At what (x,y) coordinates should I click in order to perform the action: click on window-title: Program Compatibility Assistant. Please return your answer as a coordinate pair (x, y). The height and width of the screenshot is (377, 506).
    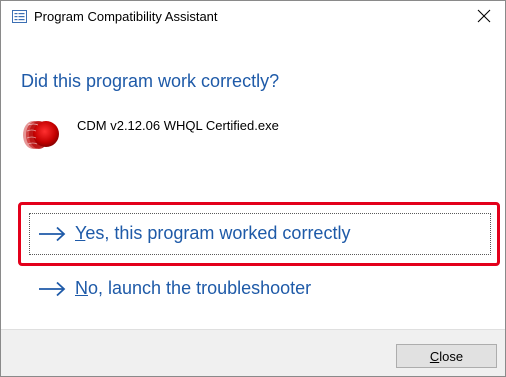
    Looking at the image, I should click on (126, 16).